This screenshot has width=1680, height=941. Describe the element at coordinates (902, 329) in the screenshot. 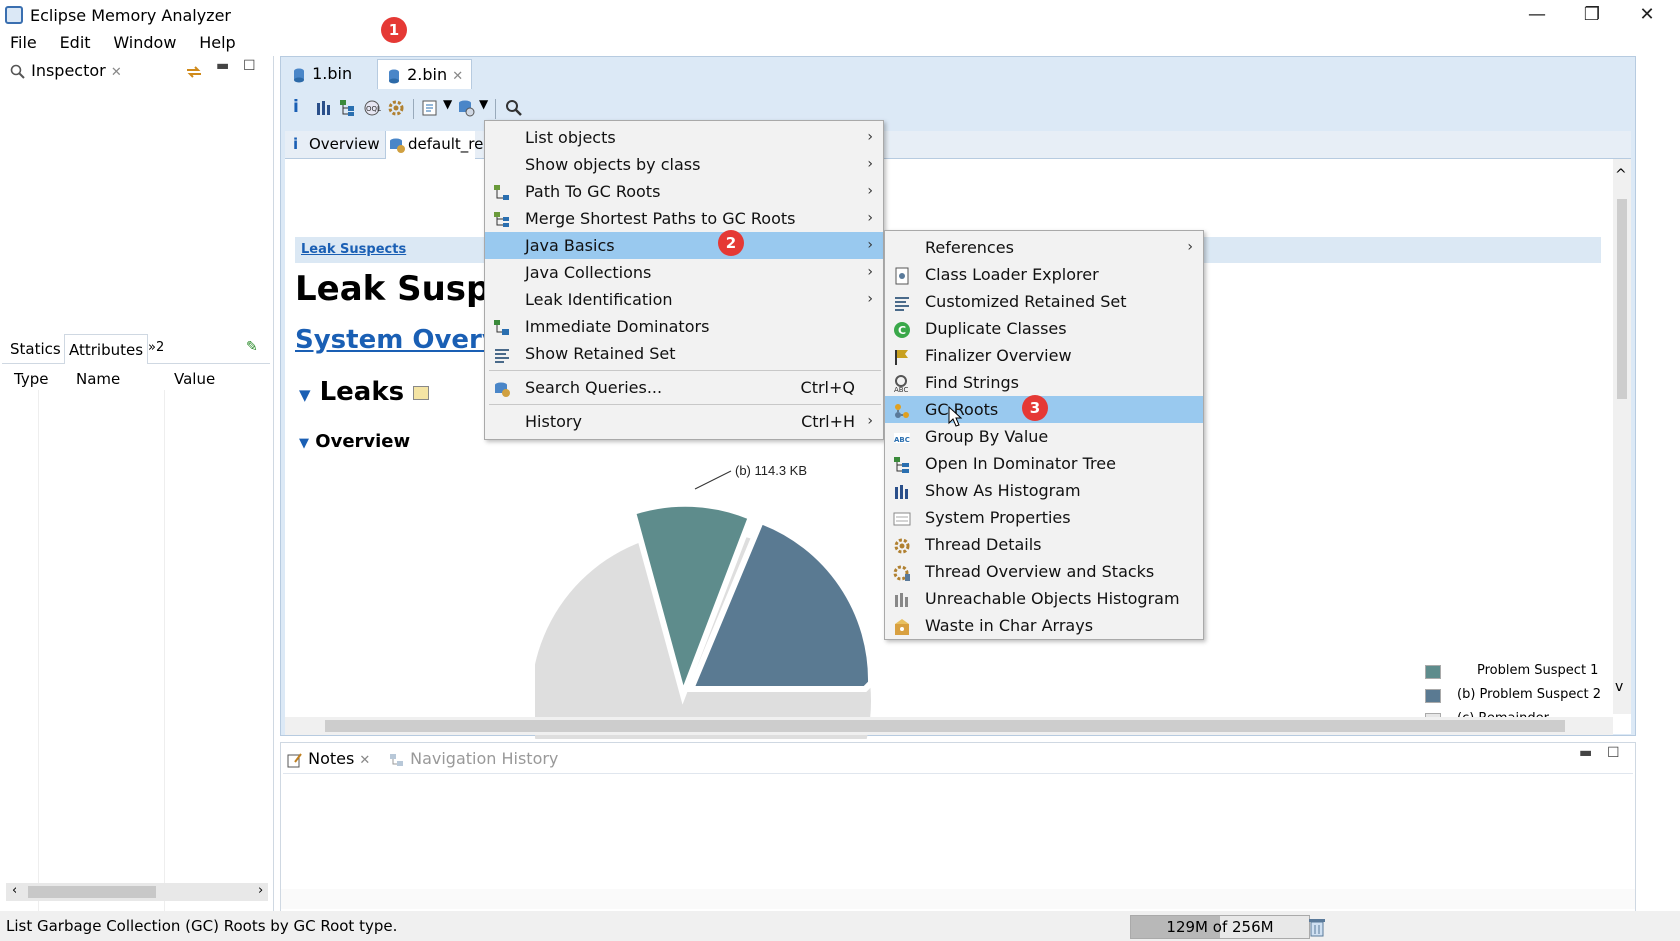

I see `duplicate-icon: C` at that location.